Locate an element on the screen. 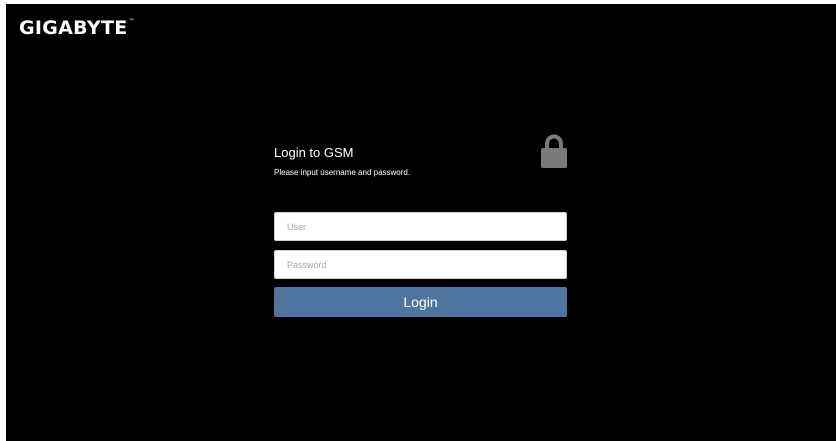 This screenshot has height=441, width=836. gigabyte-logo: GIGABYTE™ is located at coordinates (77, 28).